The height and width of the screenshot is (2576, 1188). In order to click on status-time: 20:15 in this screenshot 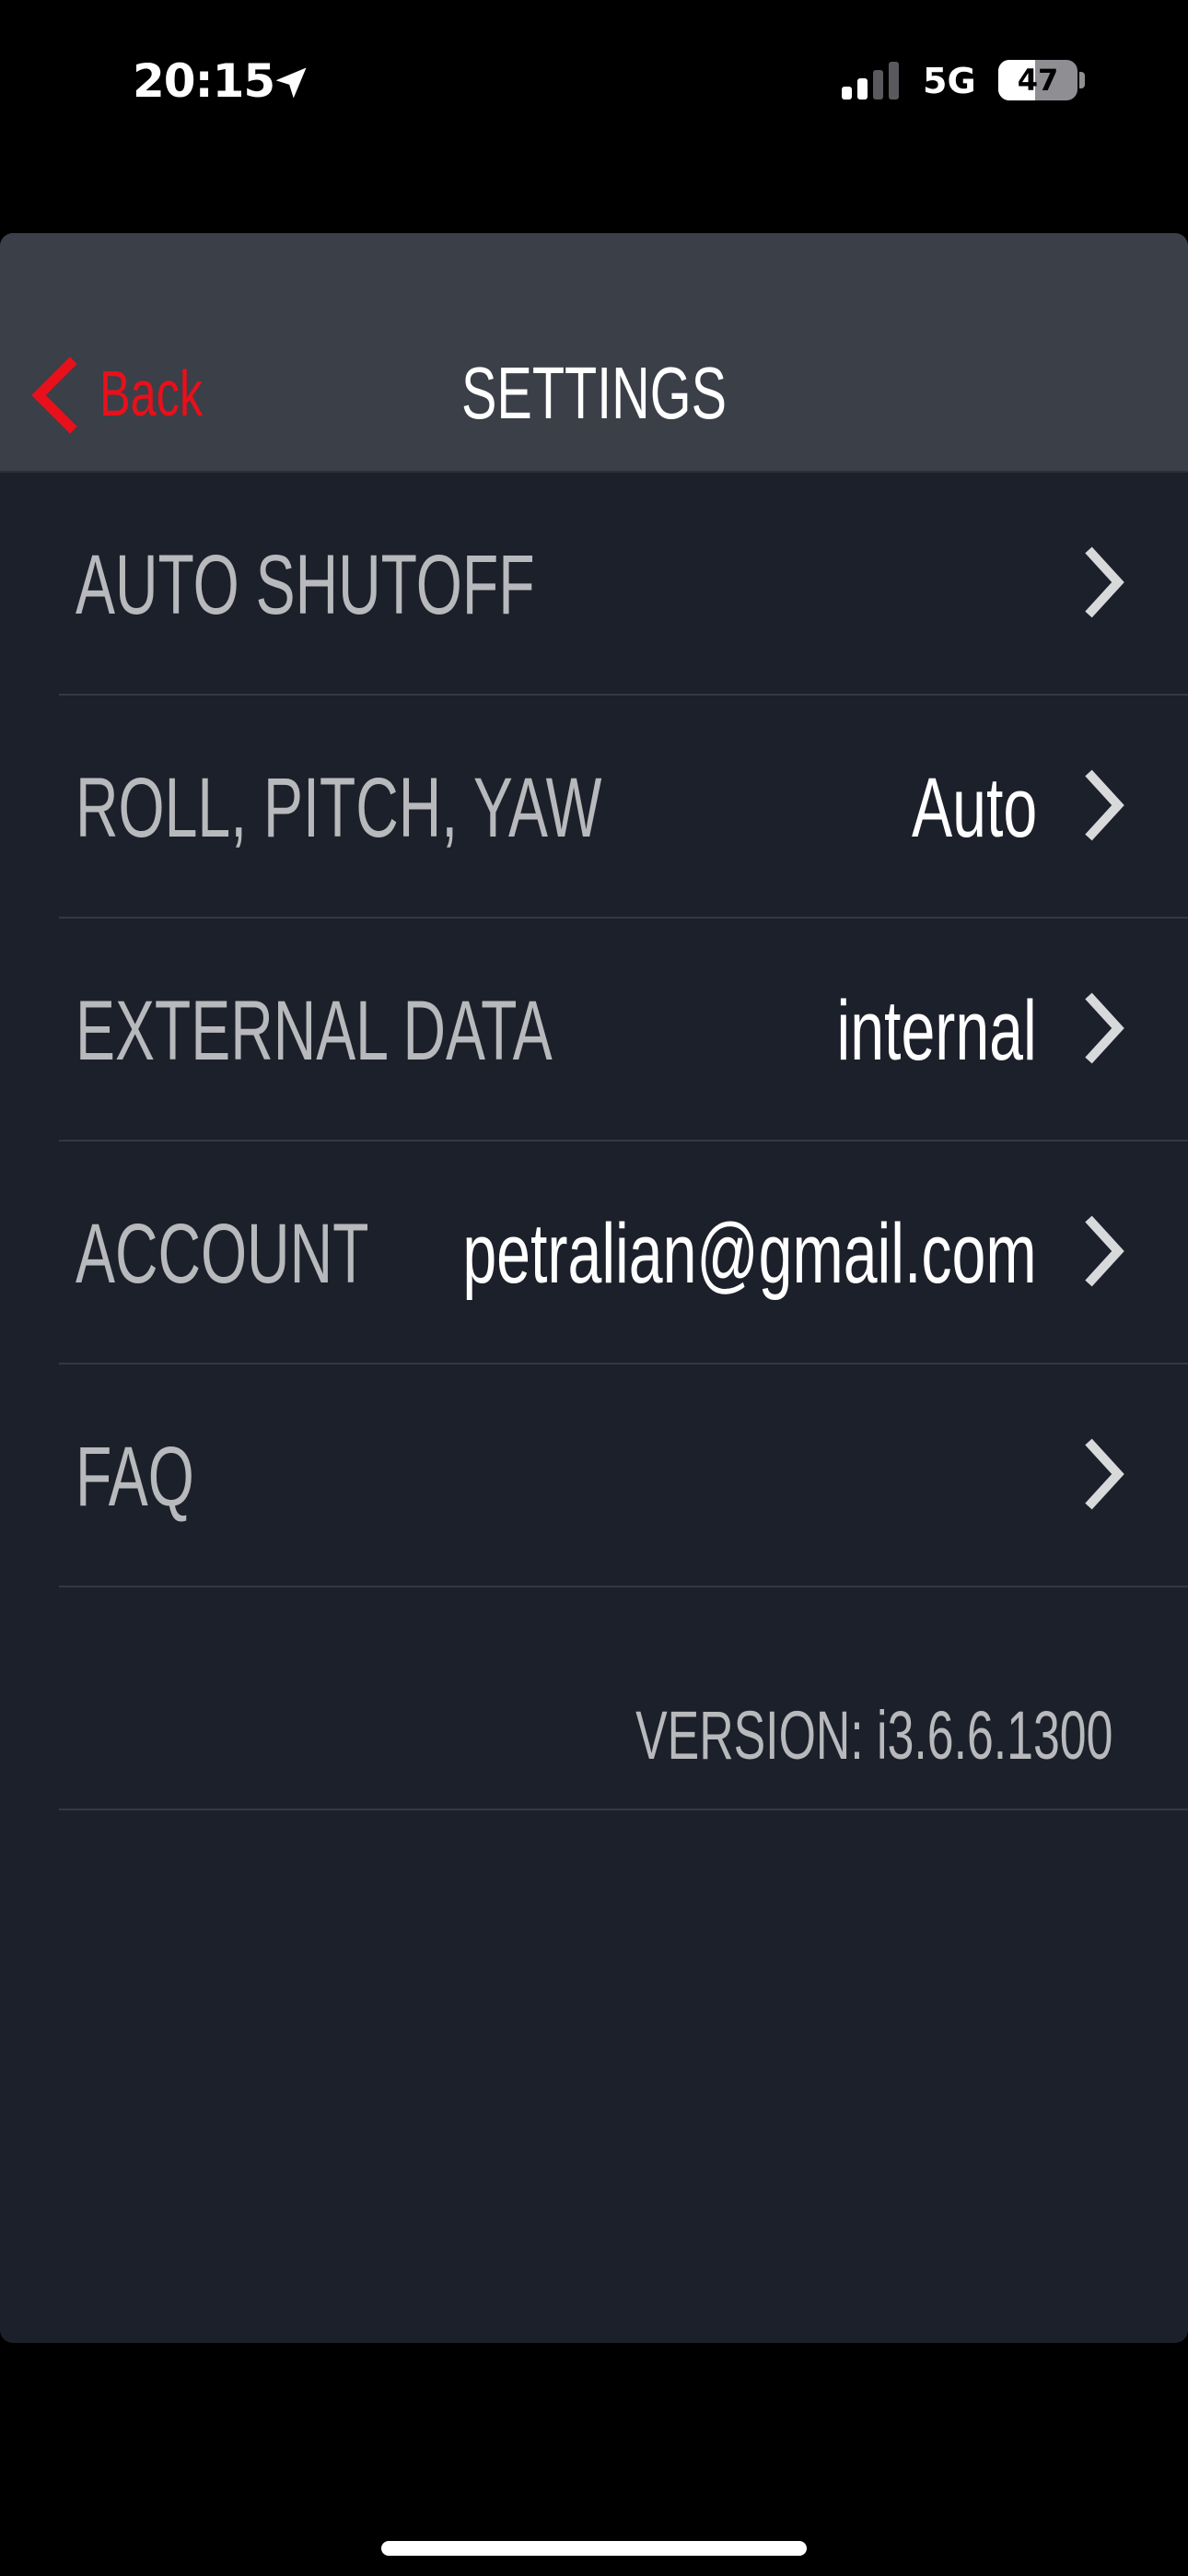, I will do `click(204, 81)`.